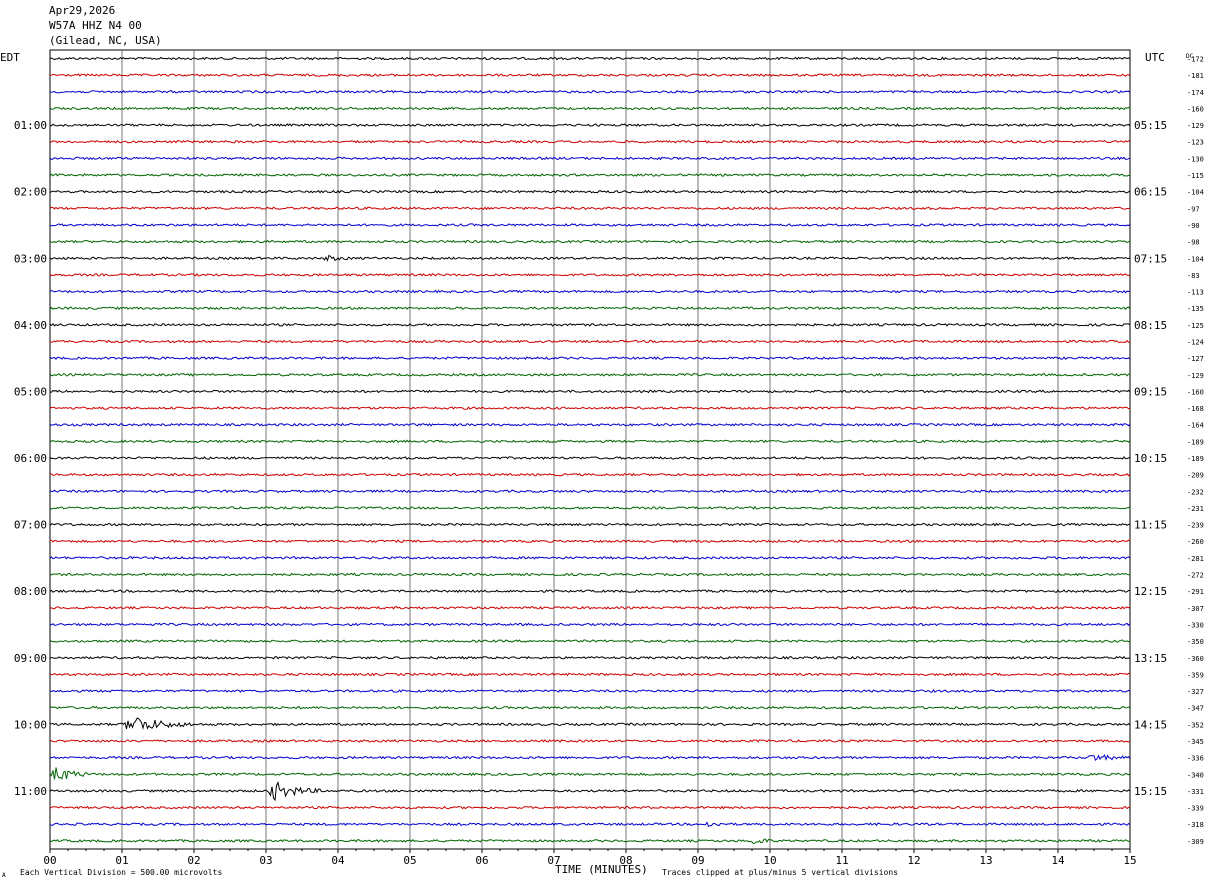 The width and height of the screenshot is (1210, 886). I want to click on dc-offset-label: -318, so click(1195, 825).